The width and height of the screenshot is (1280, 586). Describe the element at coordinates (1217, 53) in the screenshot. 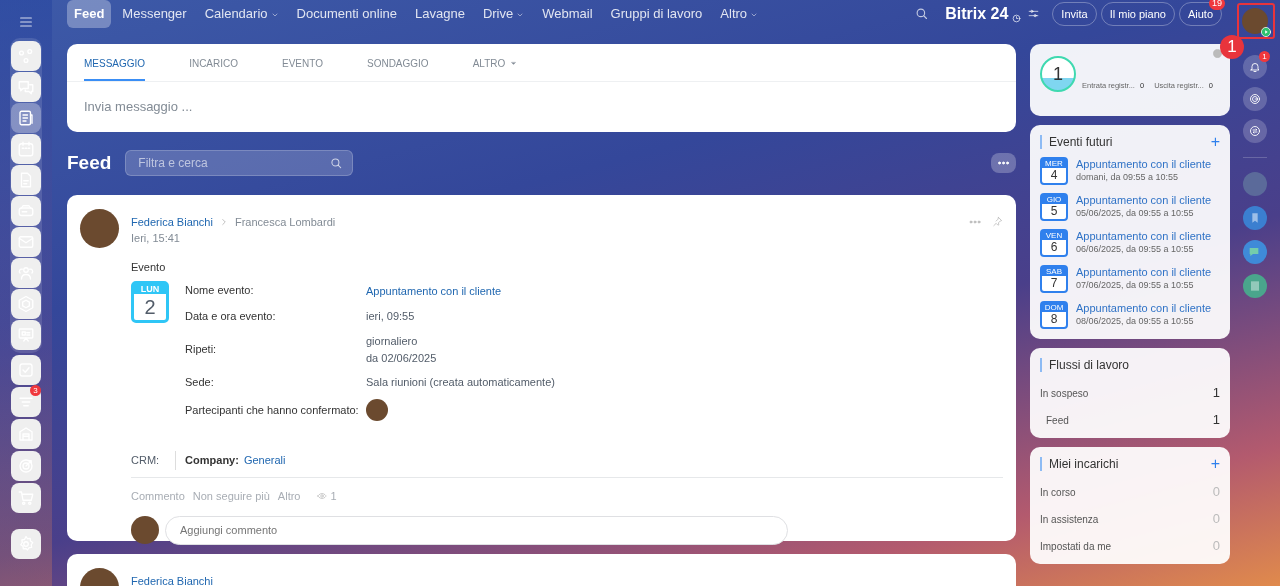

I see `help-icon` at that location.